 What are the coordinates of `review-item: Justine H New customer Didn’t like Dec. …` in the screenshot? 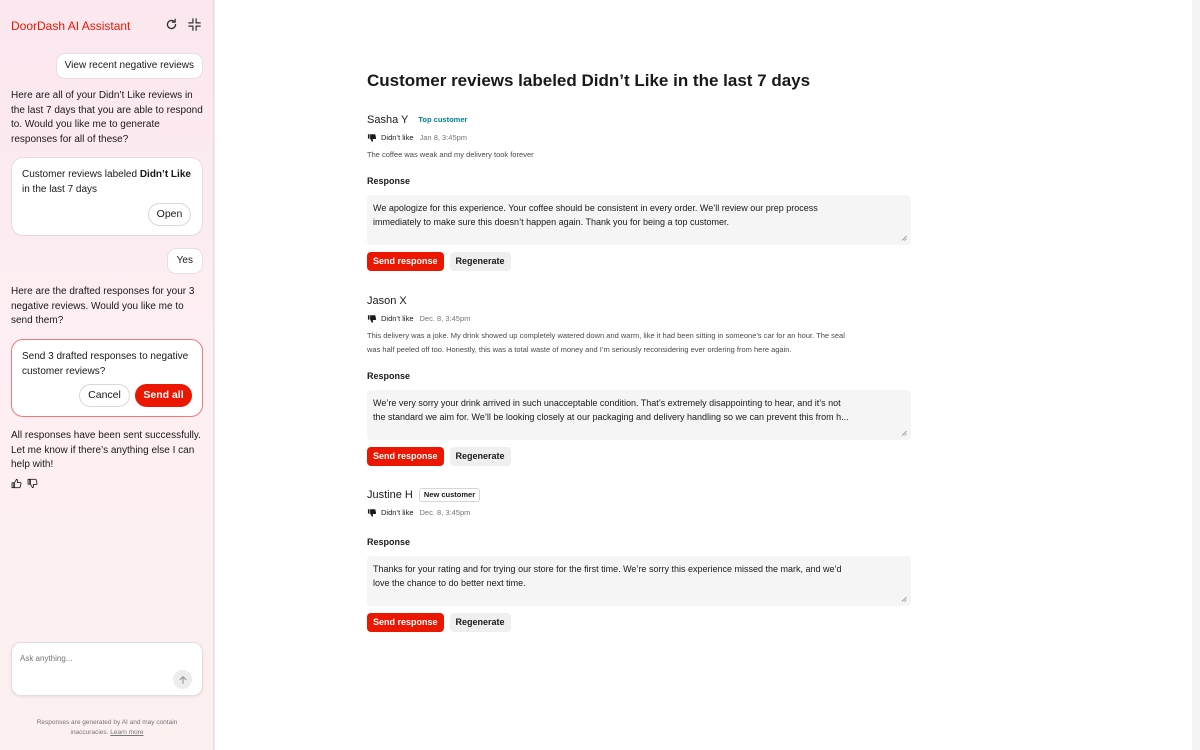 It's located at (639, 560).